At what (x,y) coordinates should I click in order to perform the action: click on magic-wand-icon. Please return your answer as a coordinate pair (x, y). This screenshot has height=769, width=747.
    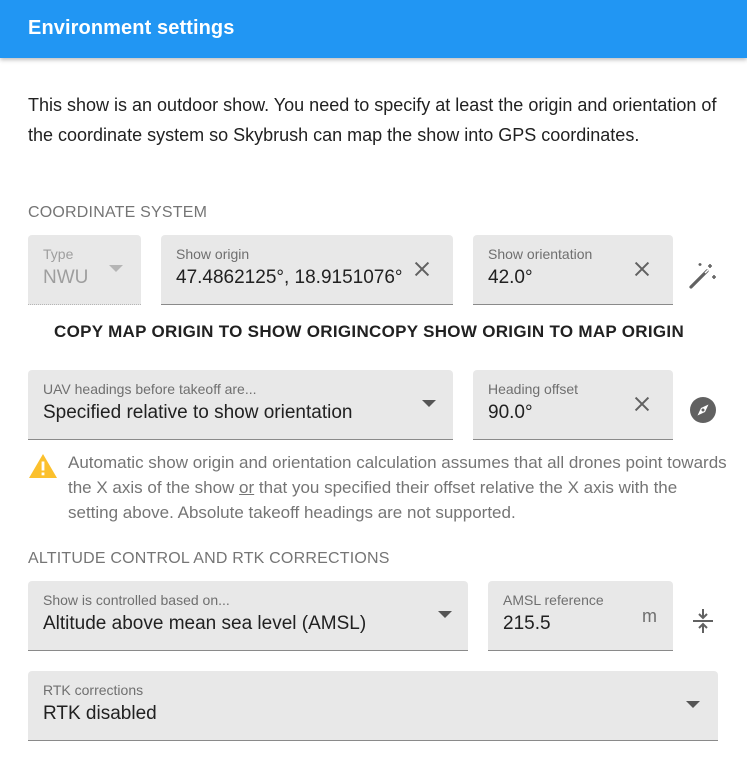
    Looking at the image, I should click on (703, 276).